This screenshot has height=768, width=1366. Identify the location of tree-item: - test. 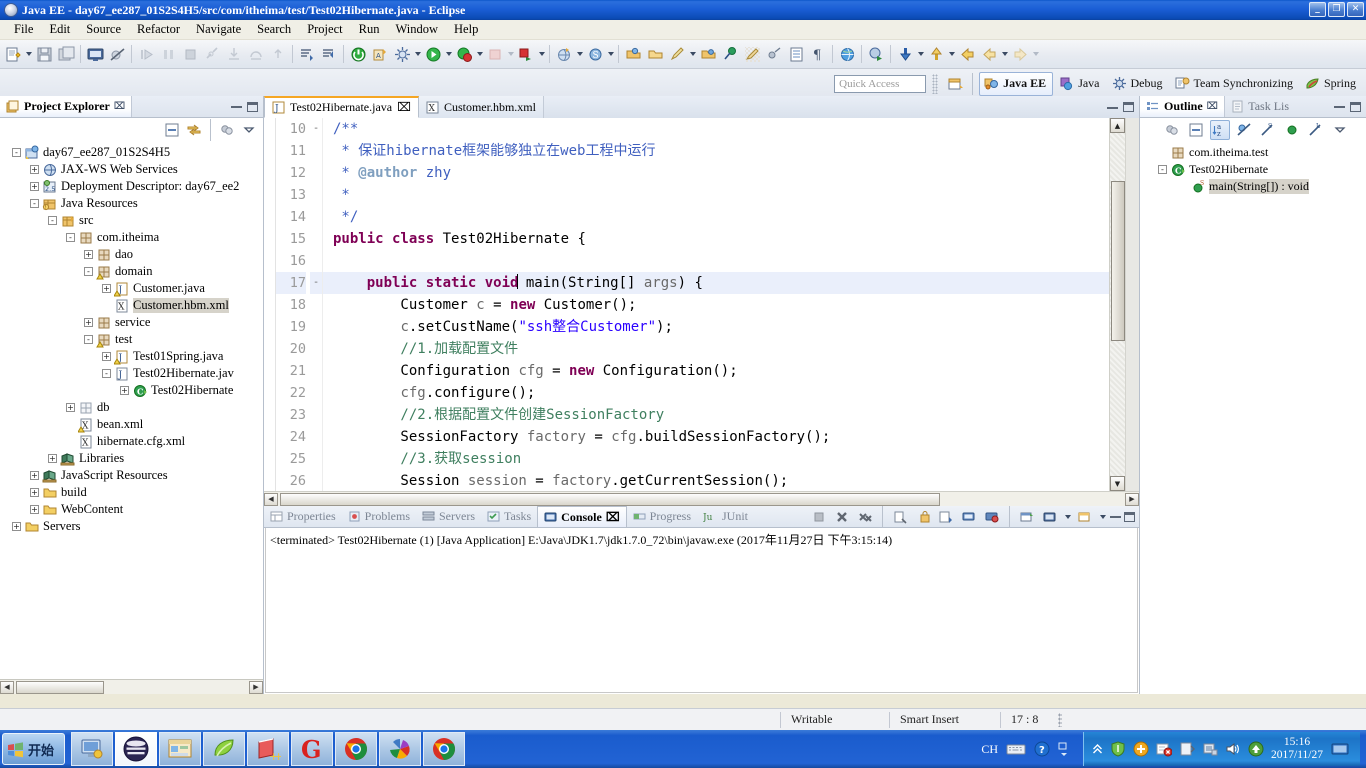
(131, 339).